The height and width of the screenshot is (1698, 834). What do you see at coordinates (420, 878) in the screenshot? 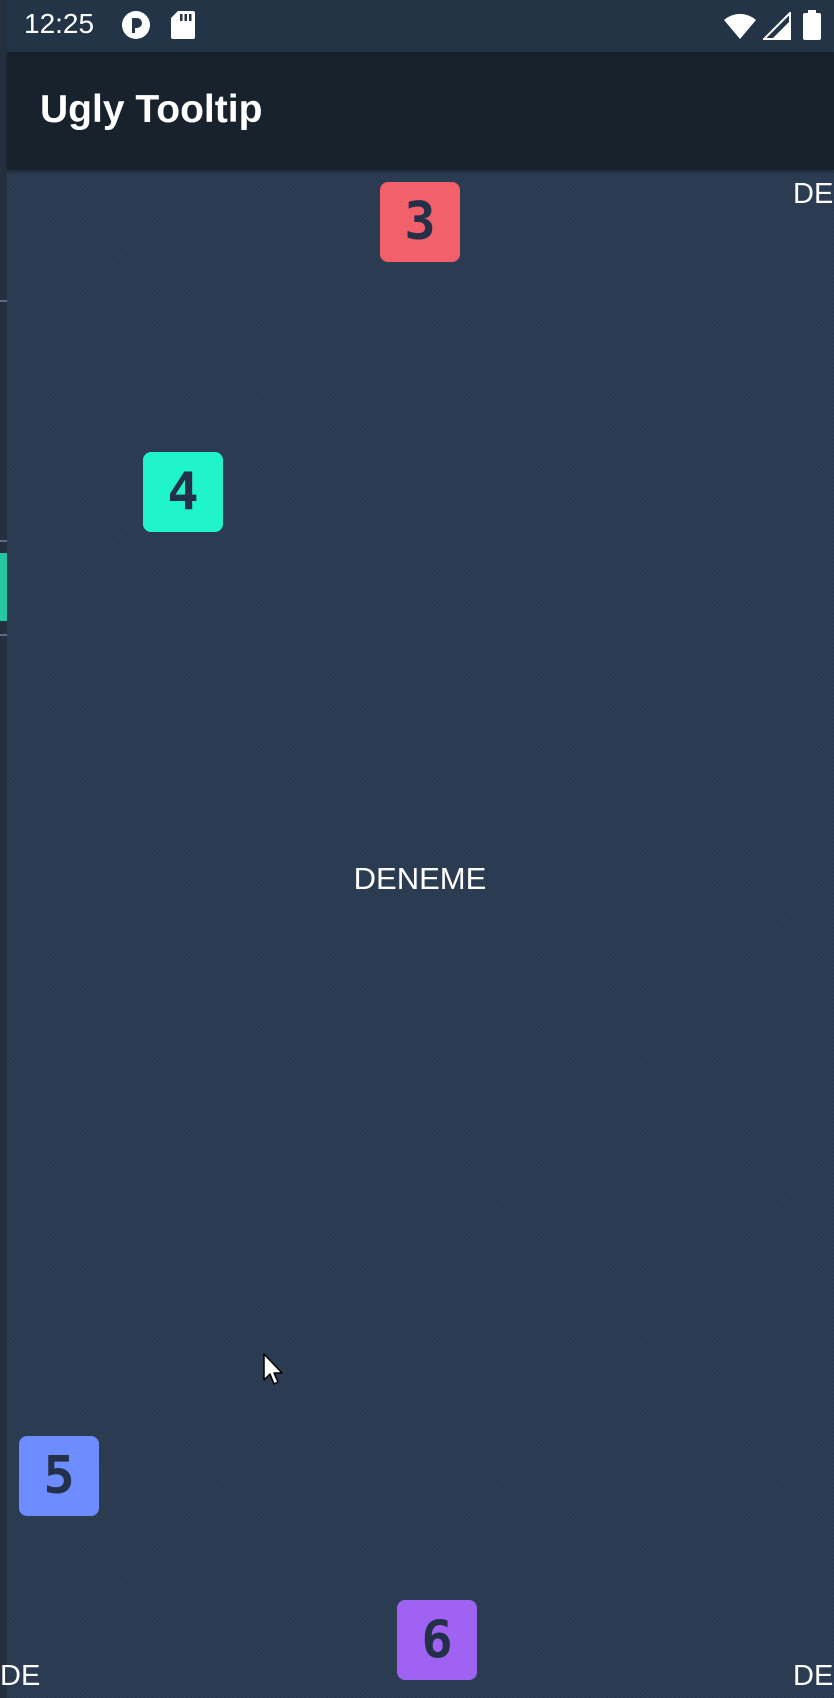
I see `center-tooltip-text: DENEME` at bounding box center [420, 878].